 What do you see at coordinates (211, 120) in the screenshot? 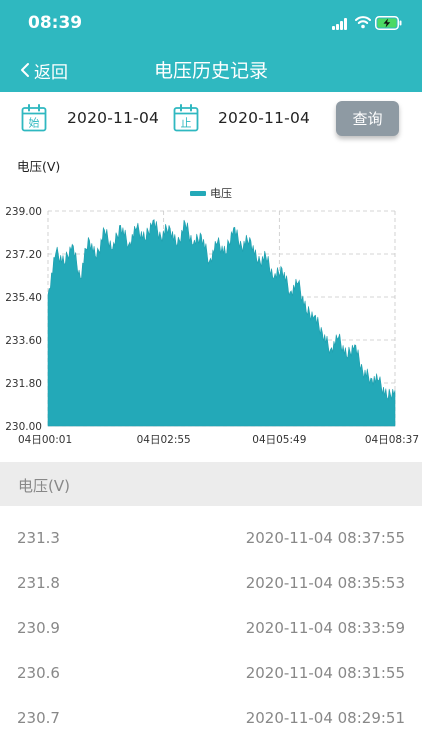
I see `date-filter-bar: 始 2020-11-04 止 2020-11-04 查询` at bounding box center [211, 120].